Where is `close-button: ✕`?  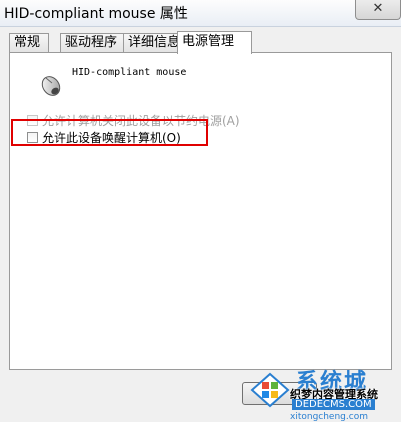
close-button: ✕ is located at coordinates (378, 10).